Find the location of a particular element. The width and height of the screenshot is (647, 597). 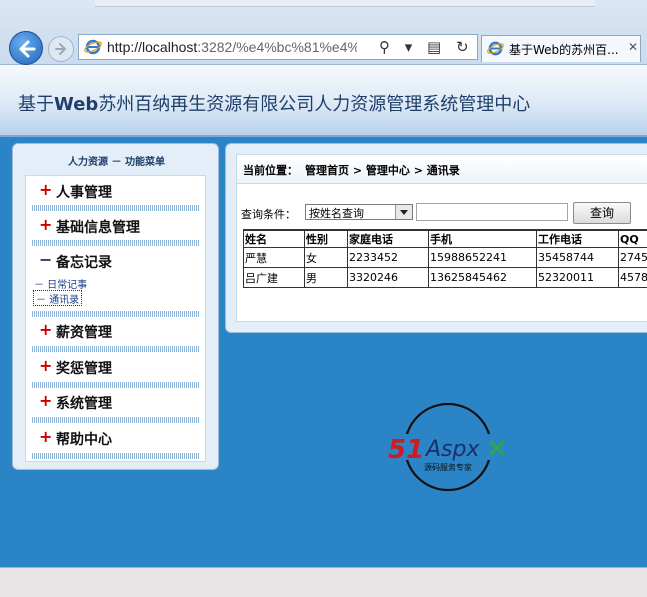

query-type-select: 按姓名查询 is located at coordinates (359, 212).